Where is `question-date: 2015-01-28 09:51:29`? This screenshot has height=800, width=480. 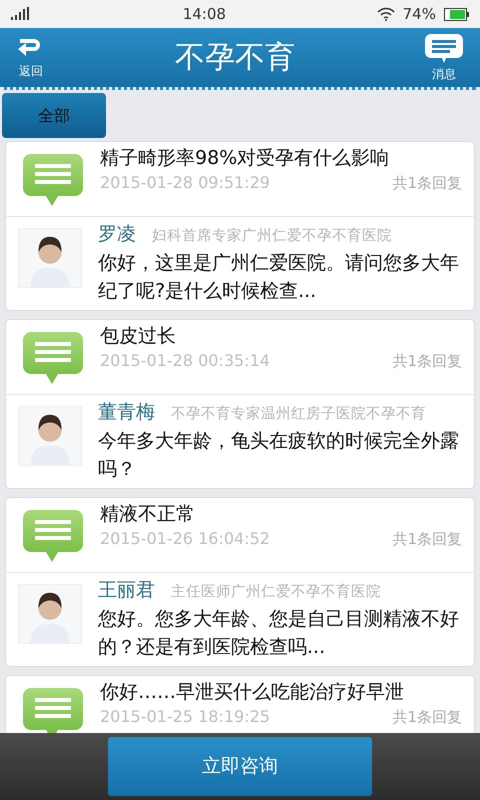
question-date: 2015-01-28 09:51:29 is located at coordinates (185, 183).